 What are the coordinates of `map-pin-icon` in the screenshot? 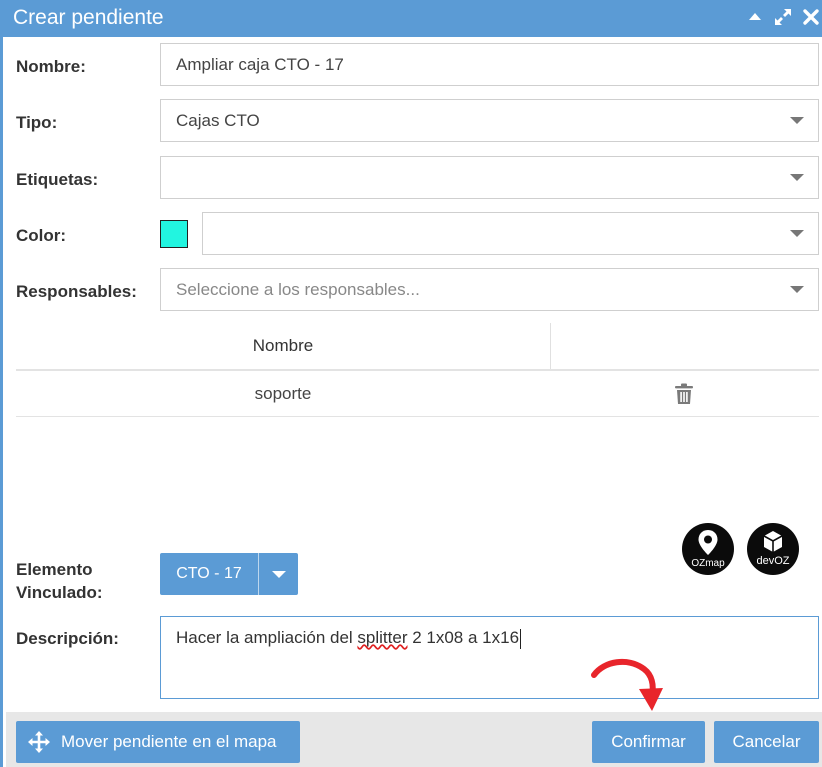 It's located at (708, 542).